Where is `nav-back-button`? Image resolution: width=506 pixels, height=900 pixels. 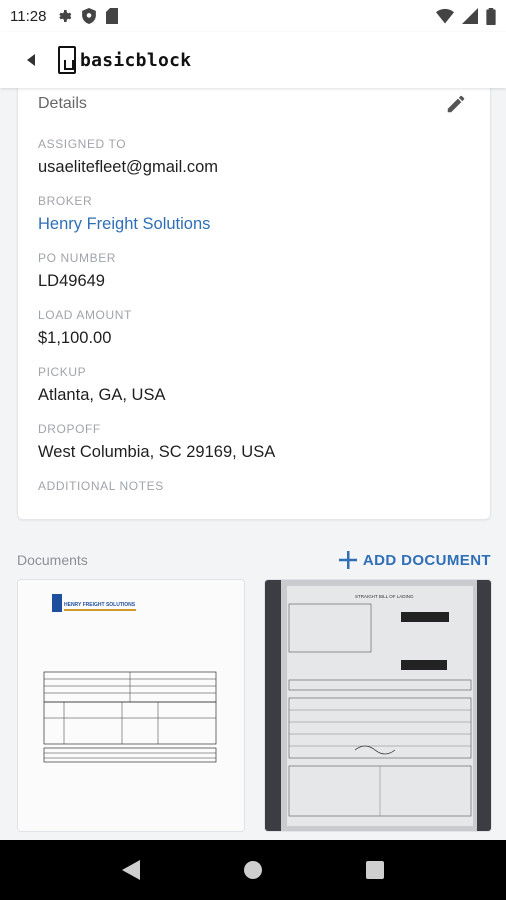 nav-back-button is located at coordinates (131, 870).